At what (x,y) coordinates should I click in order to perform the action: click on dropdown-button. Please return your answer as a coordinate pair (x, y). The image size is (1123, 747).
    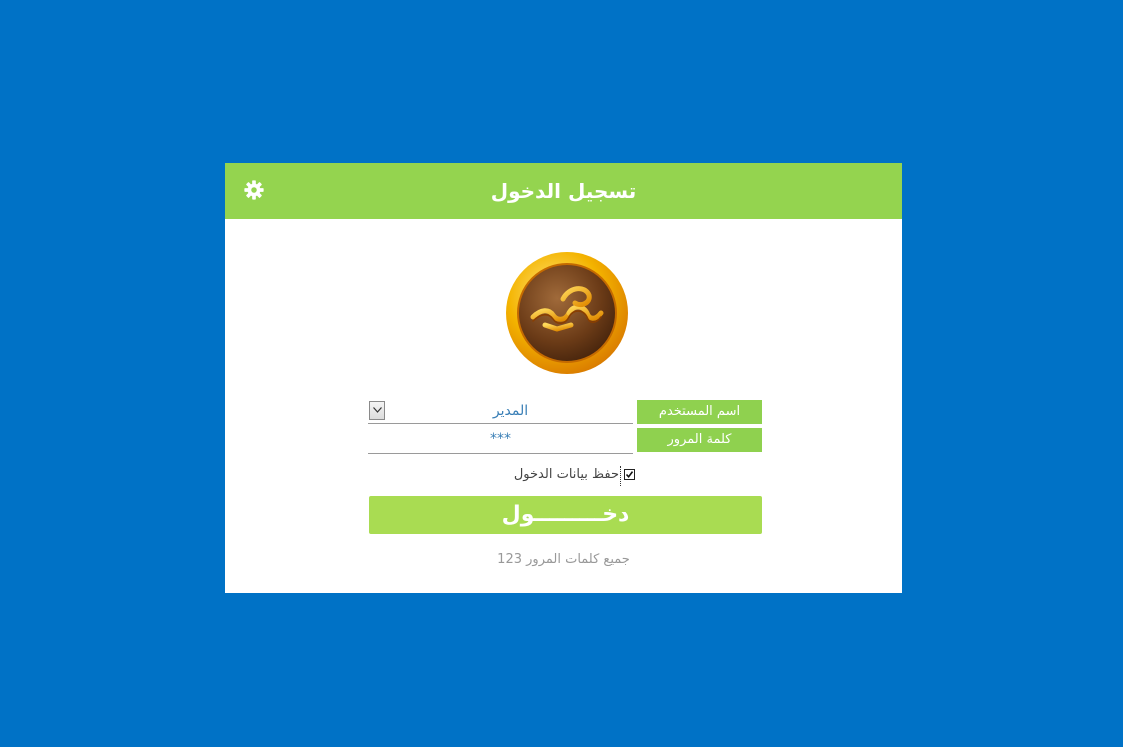
    Looking at the image, I should click on (377, 410).